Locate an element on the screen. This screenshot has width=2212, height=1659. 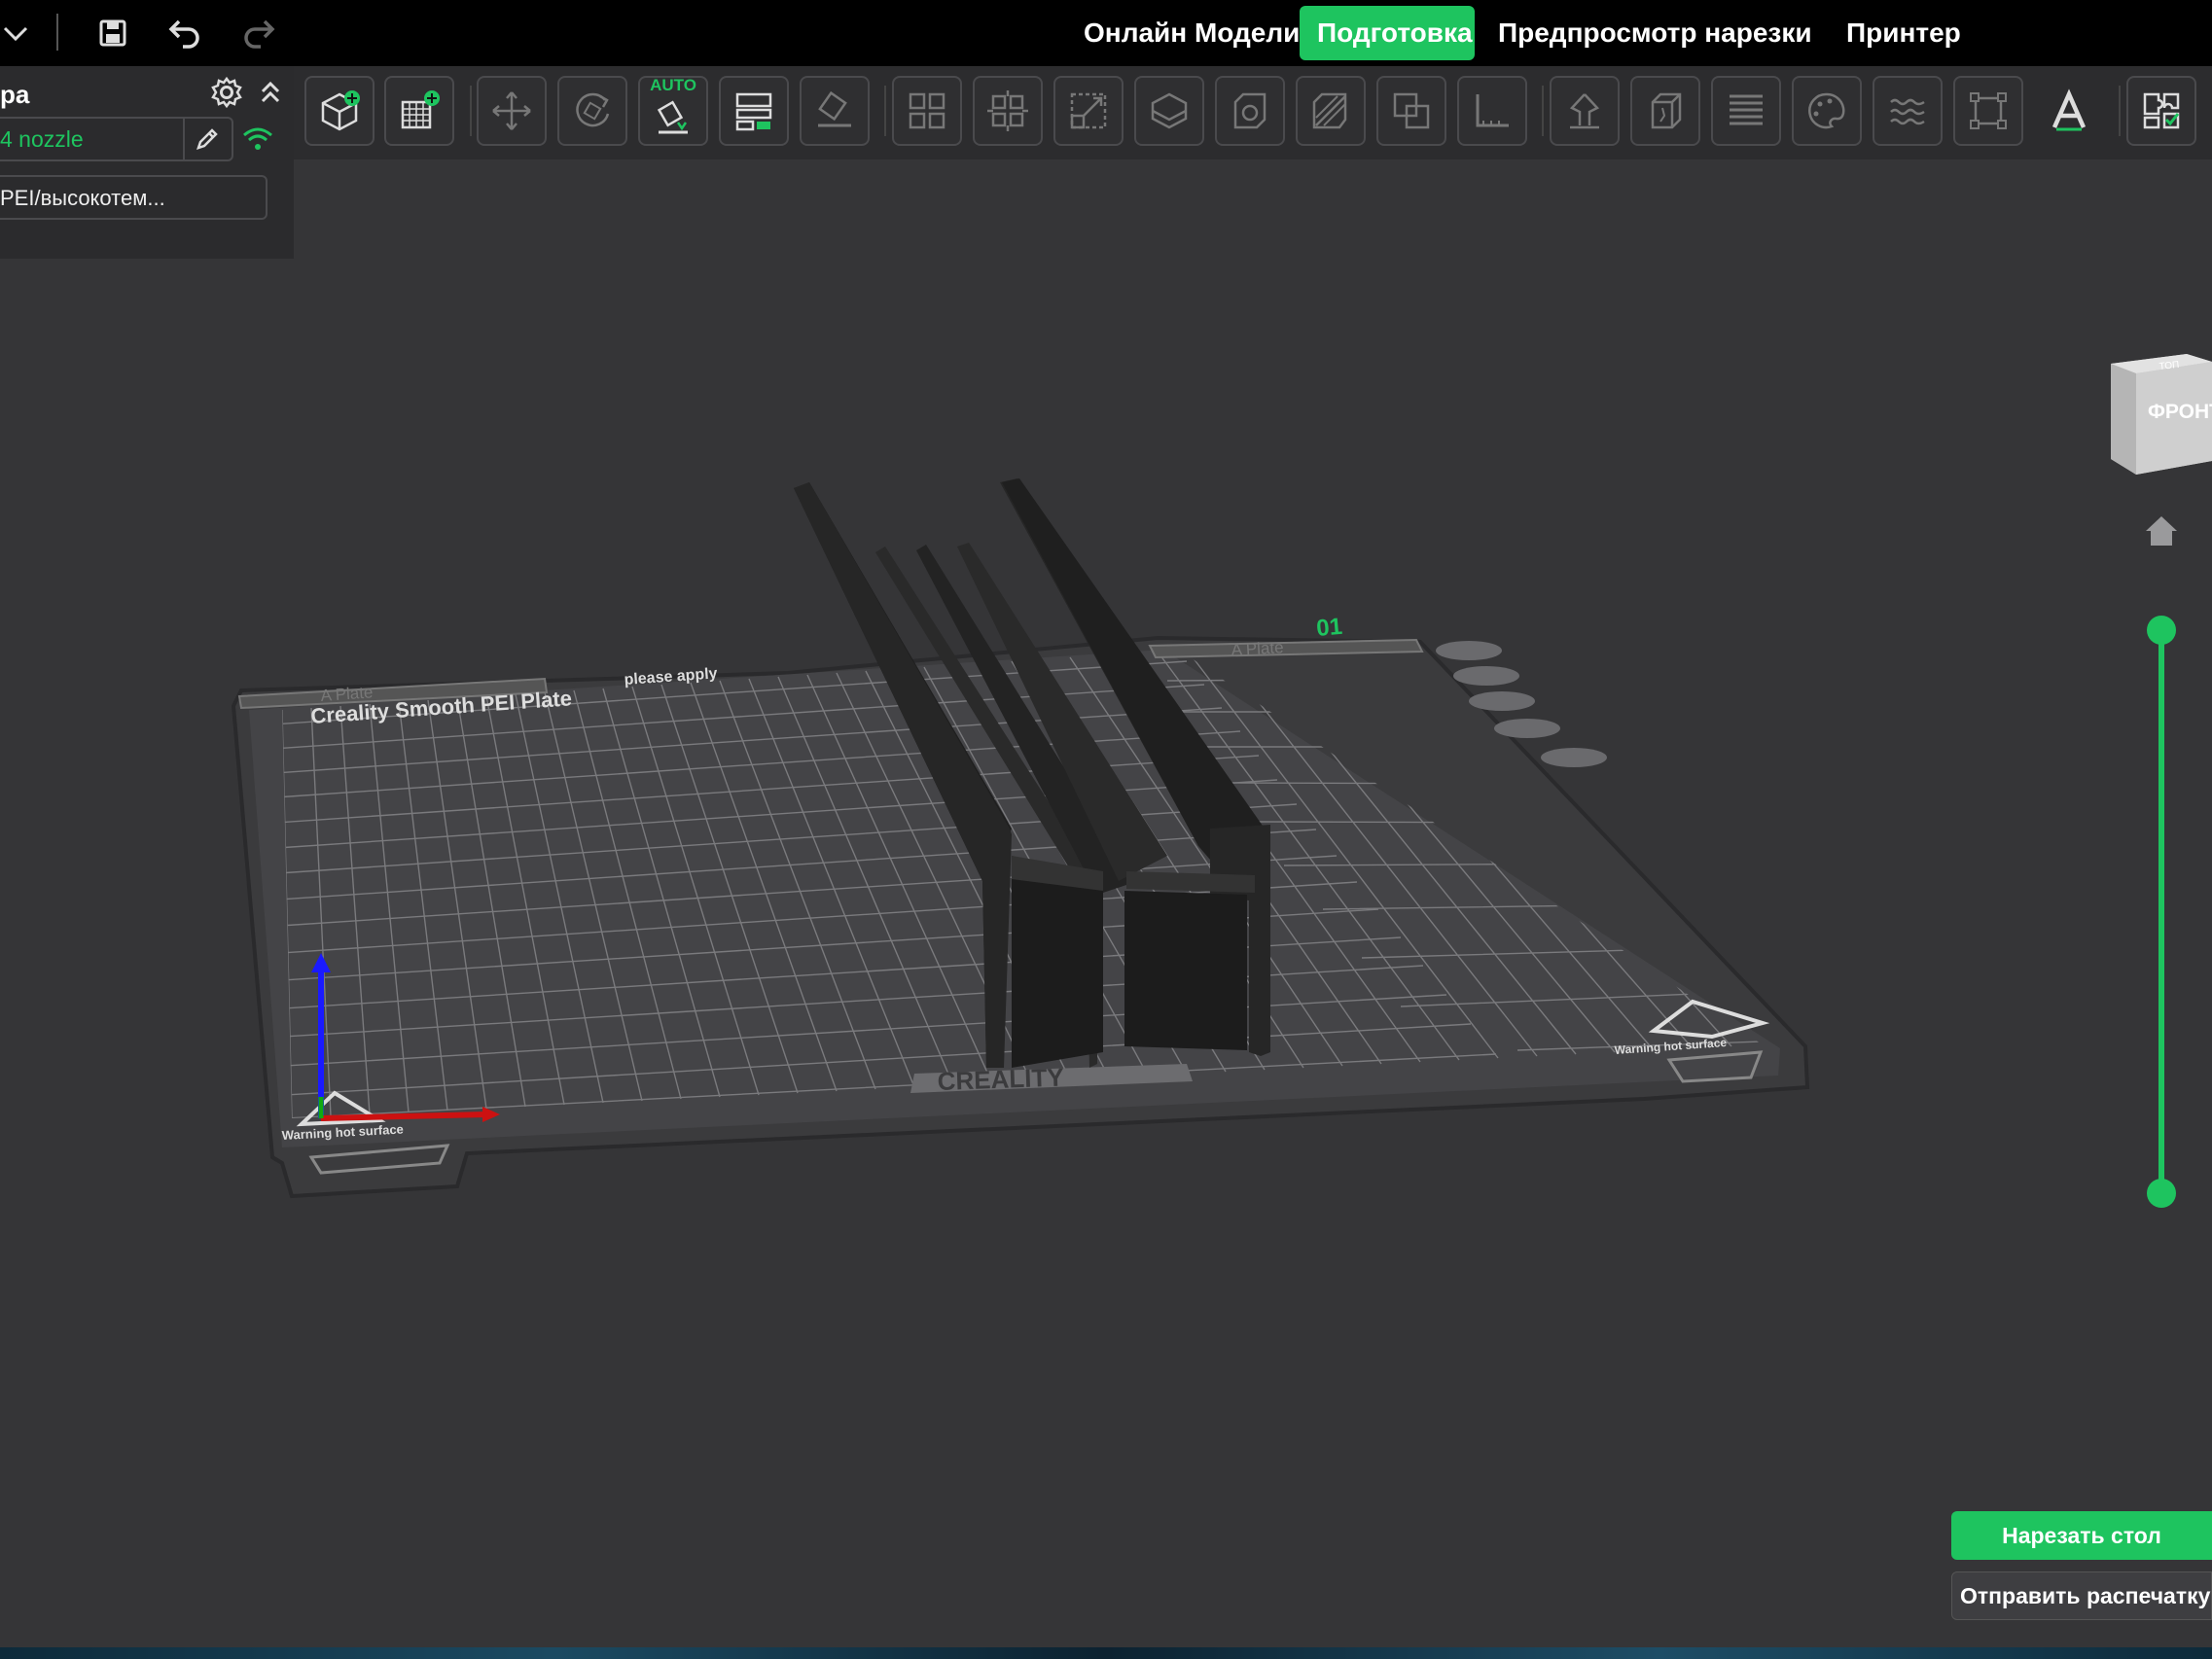
scale-icon is located at coordinates (1088, 111).